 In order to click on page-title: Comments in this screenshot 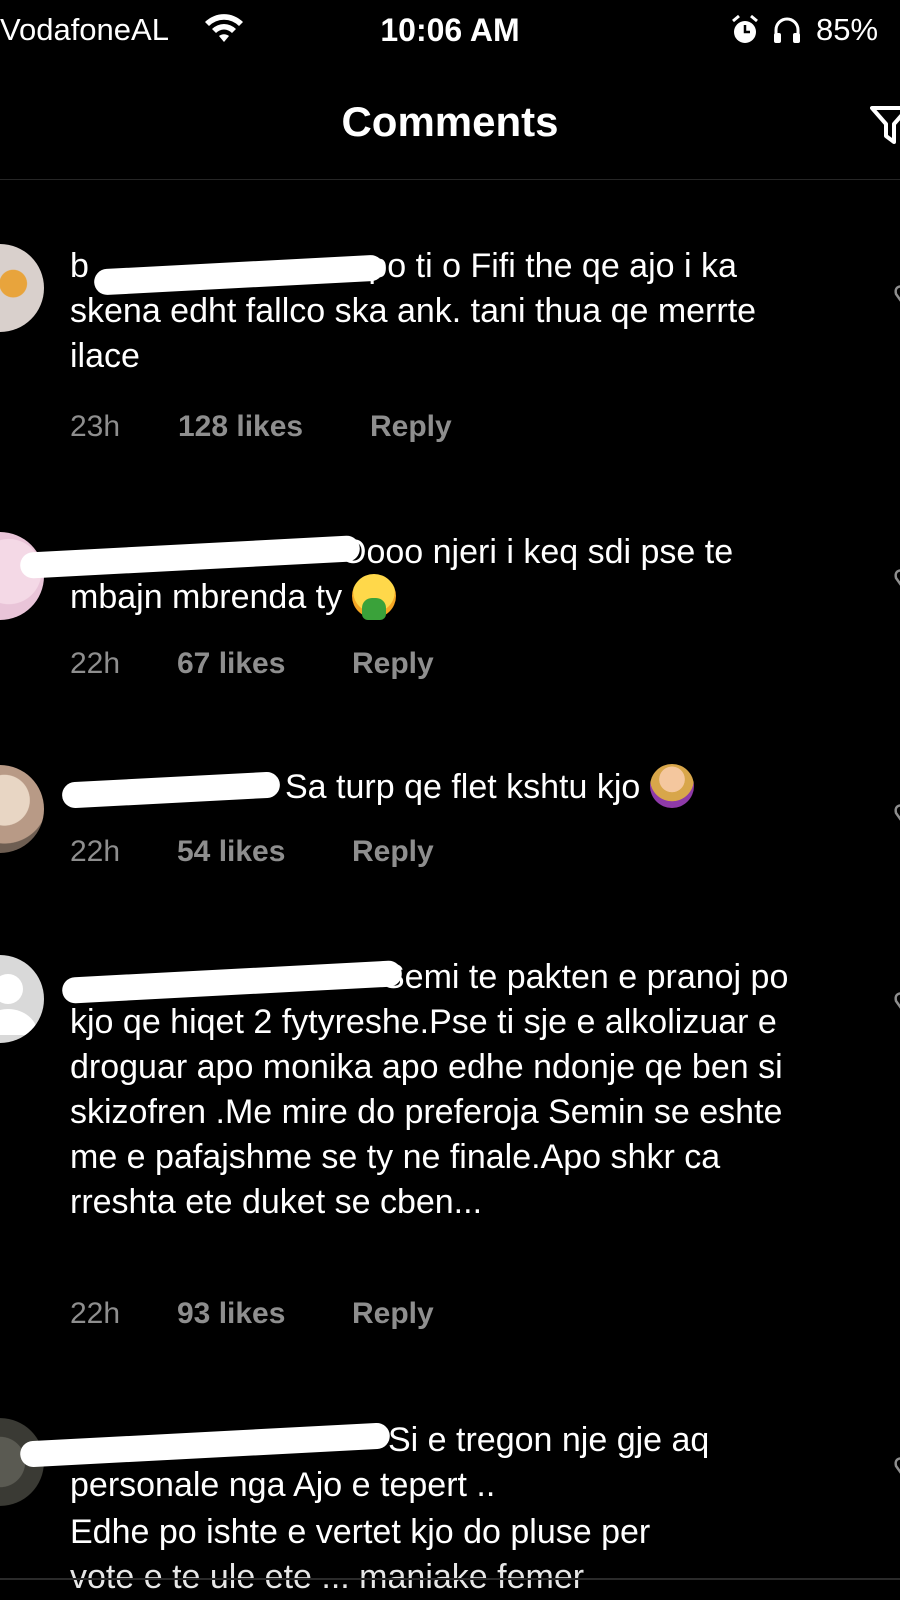, I will do `click(450, 121)`.